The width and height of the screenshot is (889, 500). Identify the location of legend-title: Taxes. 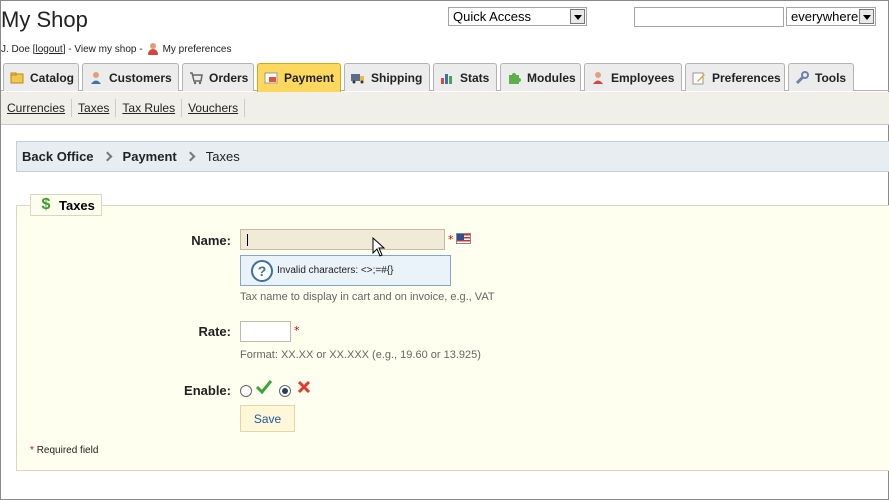
(77, 205).